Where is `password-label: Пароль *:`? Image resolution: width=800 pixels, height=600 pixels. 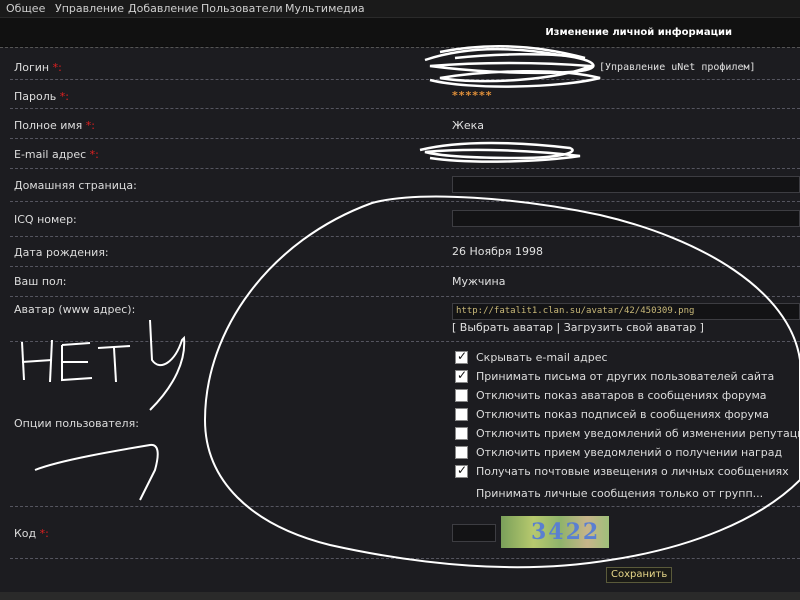 password-label: Пароль *: is located at coordinates (41, 96).